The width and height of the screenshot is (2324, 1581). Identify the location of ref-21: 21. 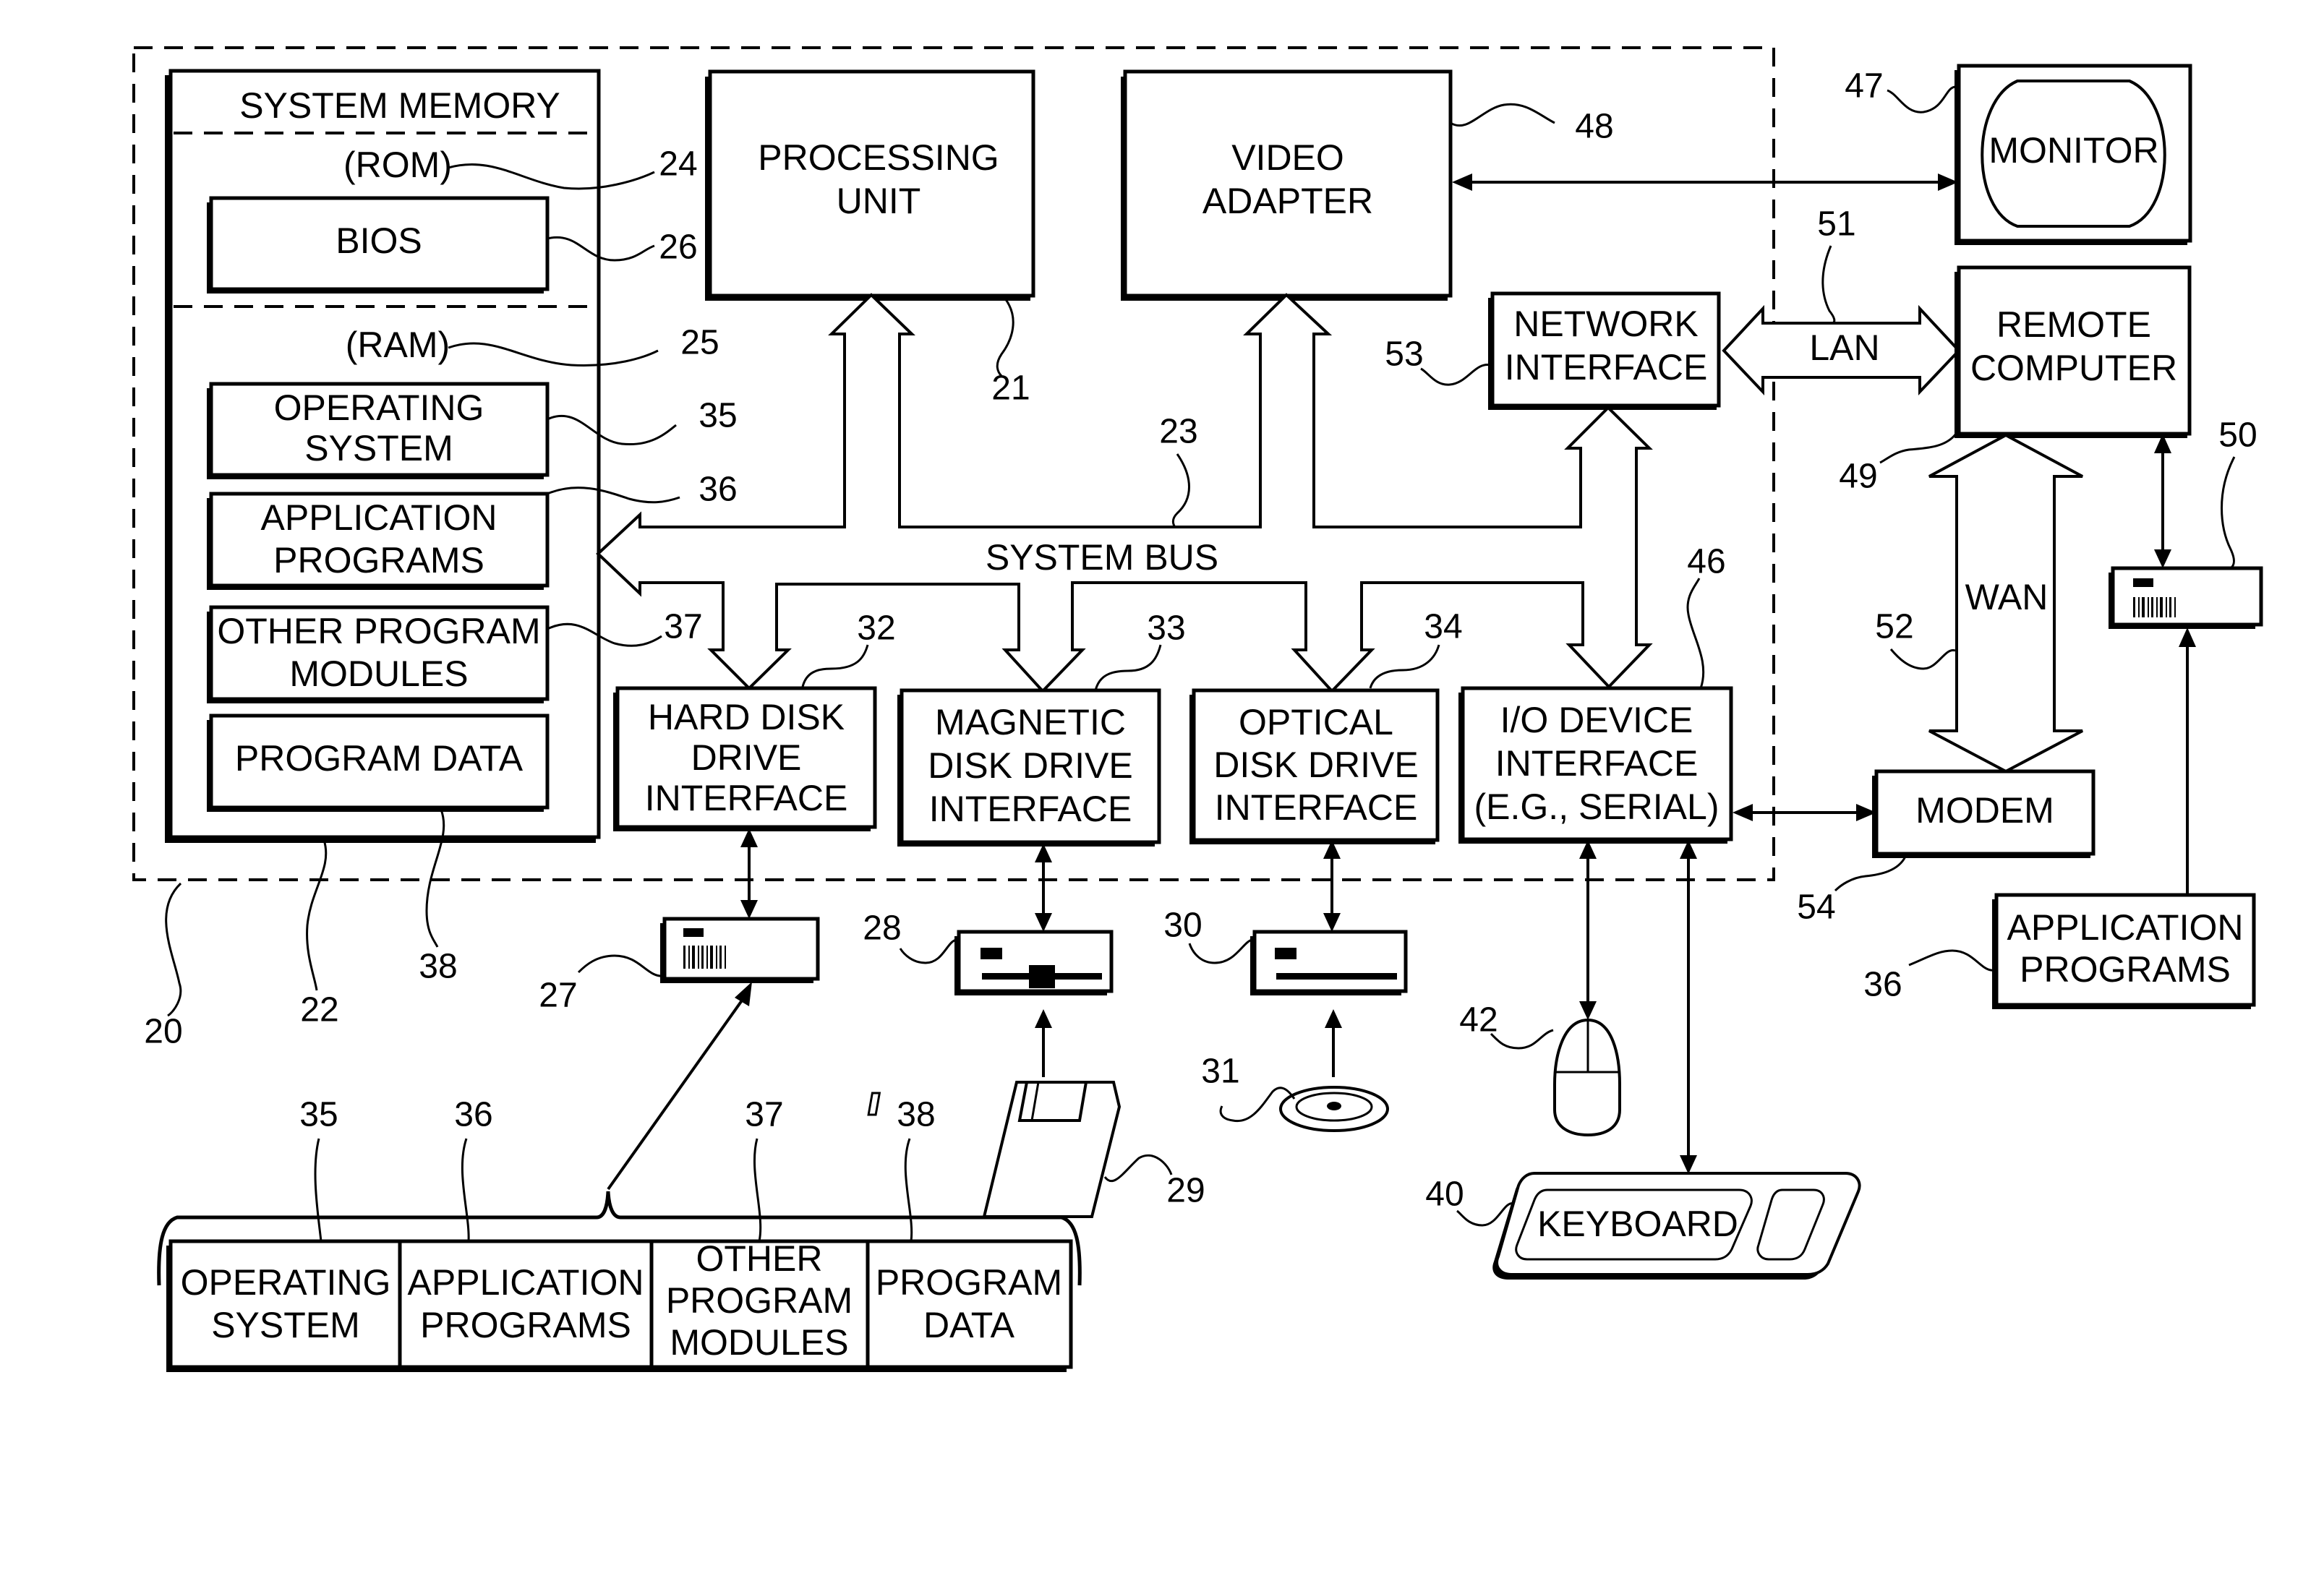
(1010, 388).